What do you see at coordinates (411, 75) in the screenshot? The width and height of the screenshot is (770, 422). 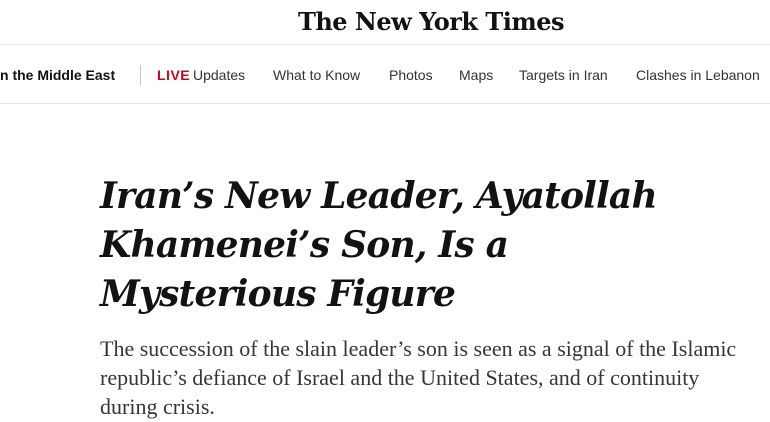 I see `nav-item-photos: Photos` at bounding box center [411, 75].